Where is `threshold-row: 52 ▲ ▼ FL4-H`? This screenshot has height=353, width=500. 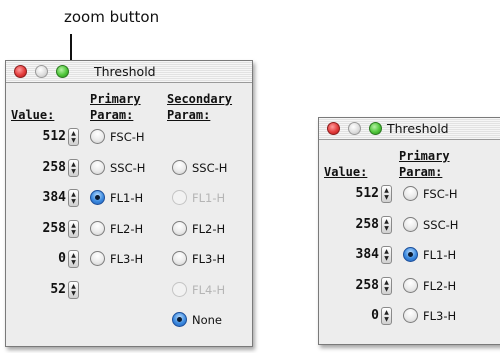
threshold-row: 52 ▲ ▼ FL4-H is located at coordinates (129, 290).